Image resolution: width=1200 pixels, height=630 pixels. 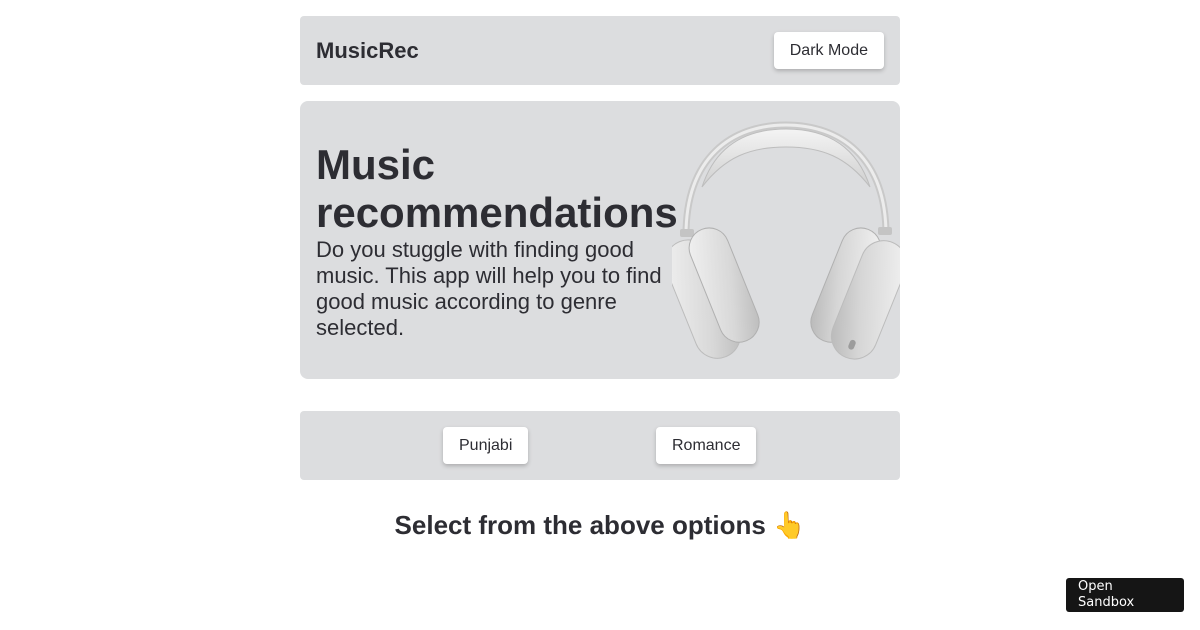 What do you see at coordinates (580, 525) in the screenshot?
I see `hint-text: Select from the above options` at bounding box center [580, 525].